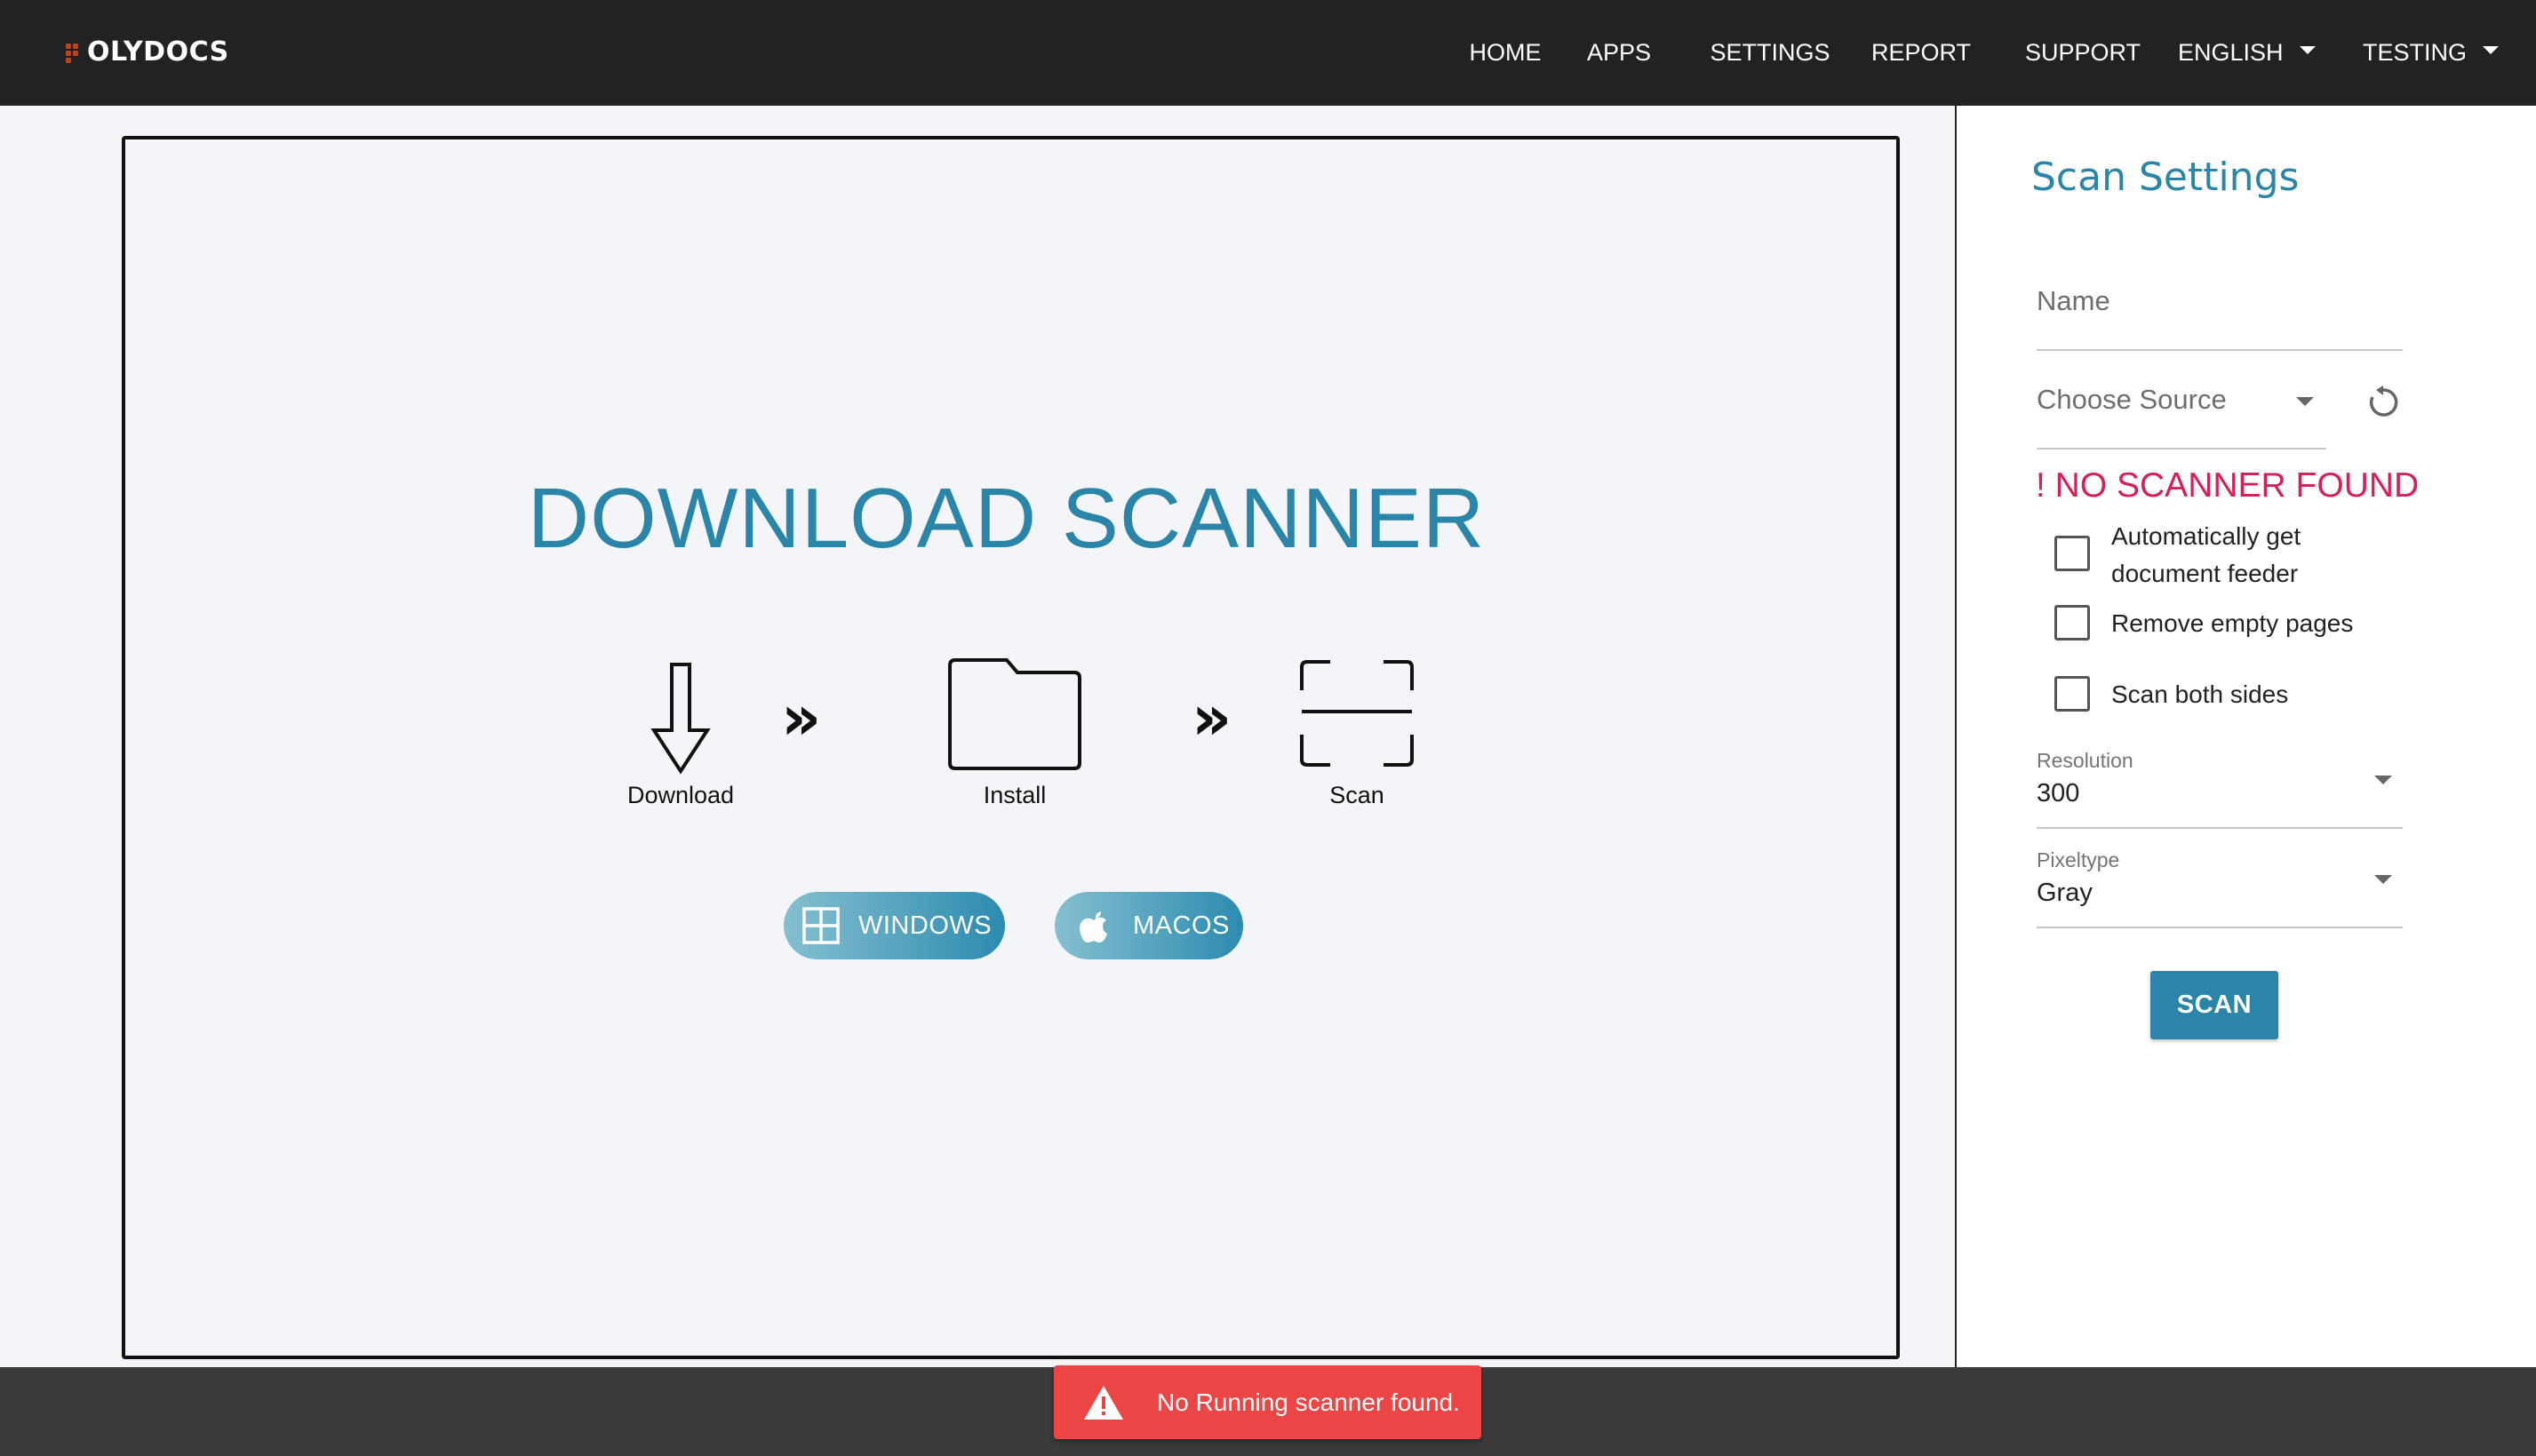  I want to click on download-scanner-title: DOWNLOAD SCANNER, so click(1007, 518).